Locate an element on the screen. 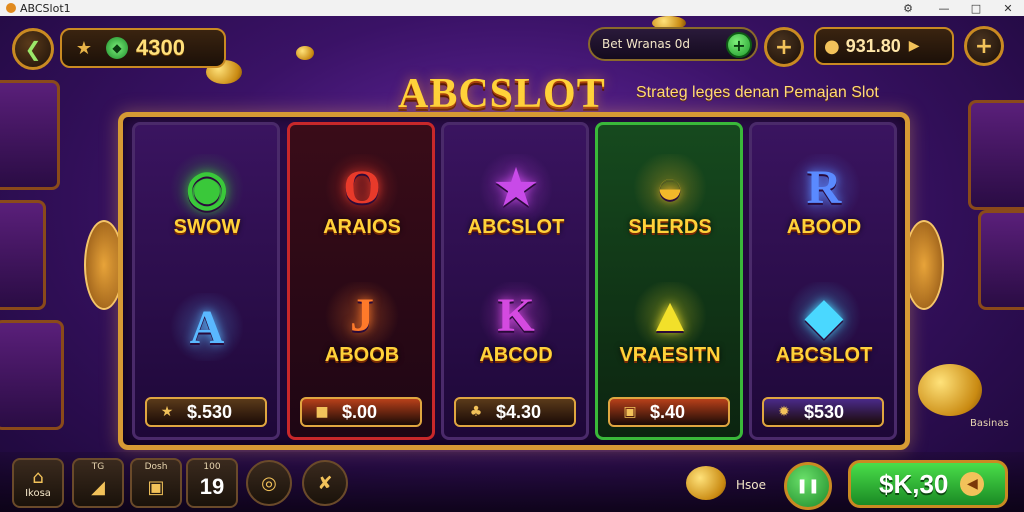 The width and height of the screenshot is (1024, 512). symbol-label: ABOOB is located at coordinates (362, 354).